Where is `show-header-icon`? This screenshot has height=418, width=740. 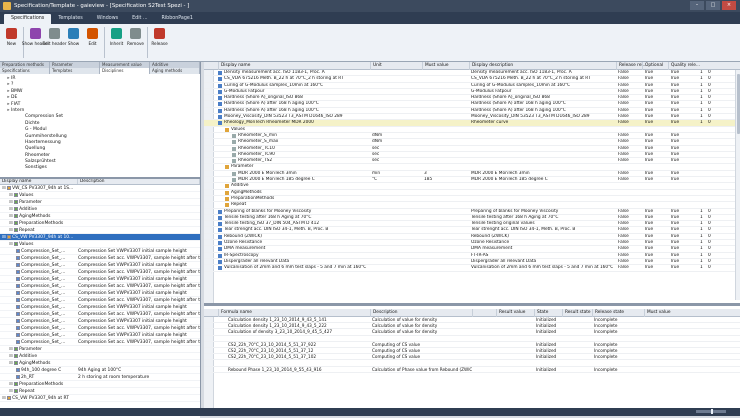
show-header-icon is located at coordinates (35, 33).